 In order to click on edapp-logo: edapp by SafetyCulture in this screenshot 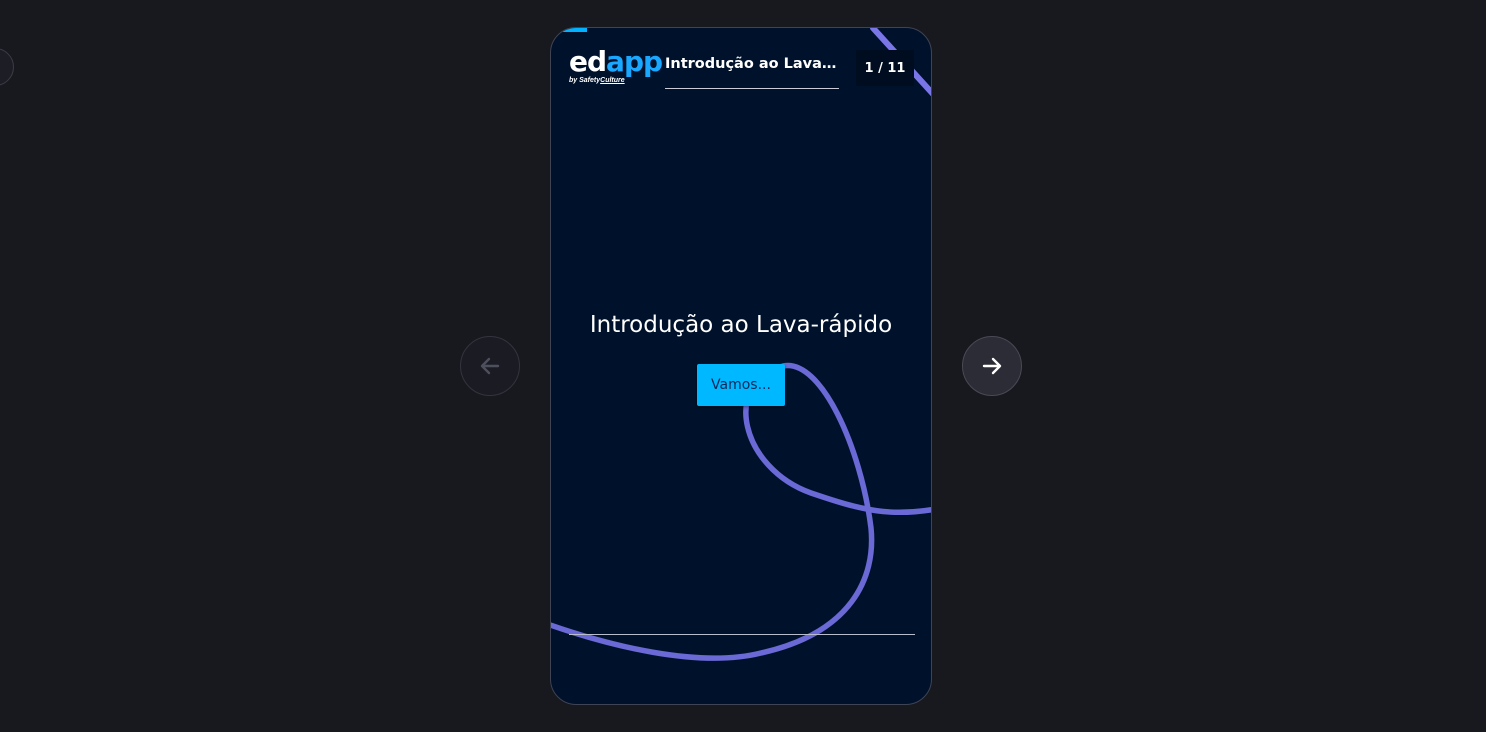, I will do `click(616, 67)`.